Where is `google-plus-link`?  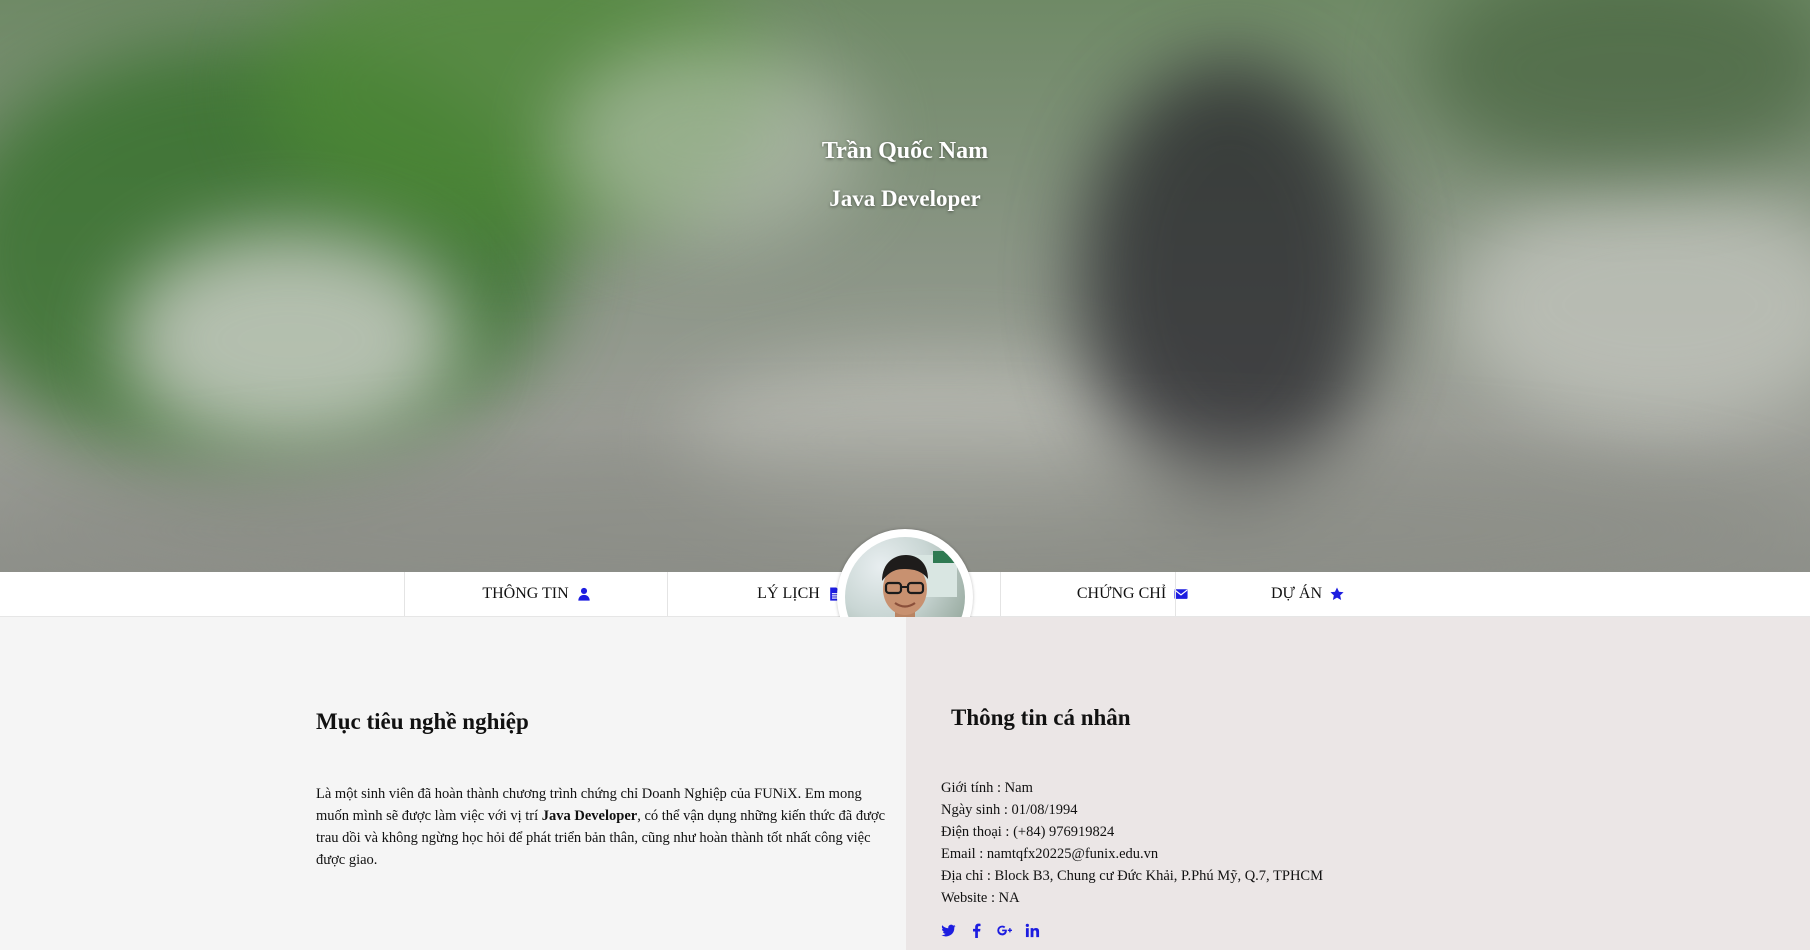 google-plus-link is located at coordinates (1005, 931).